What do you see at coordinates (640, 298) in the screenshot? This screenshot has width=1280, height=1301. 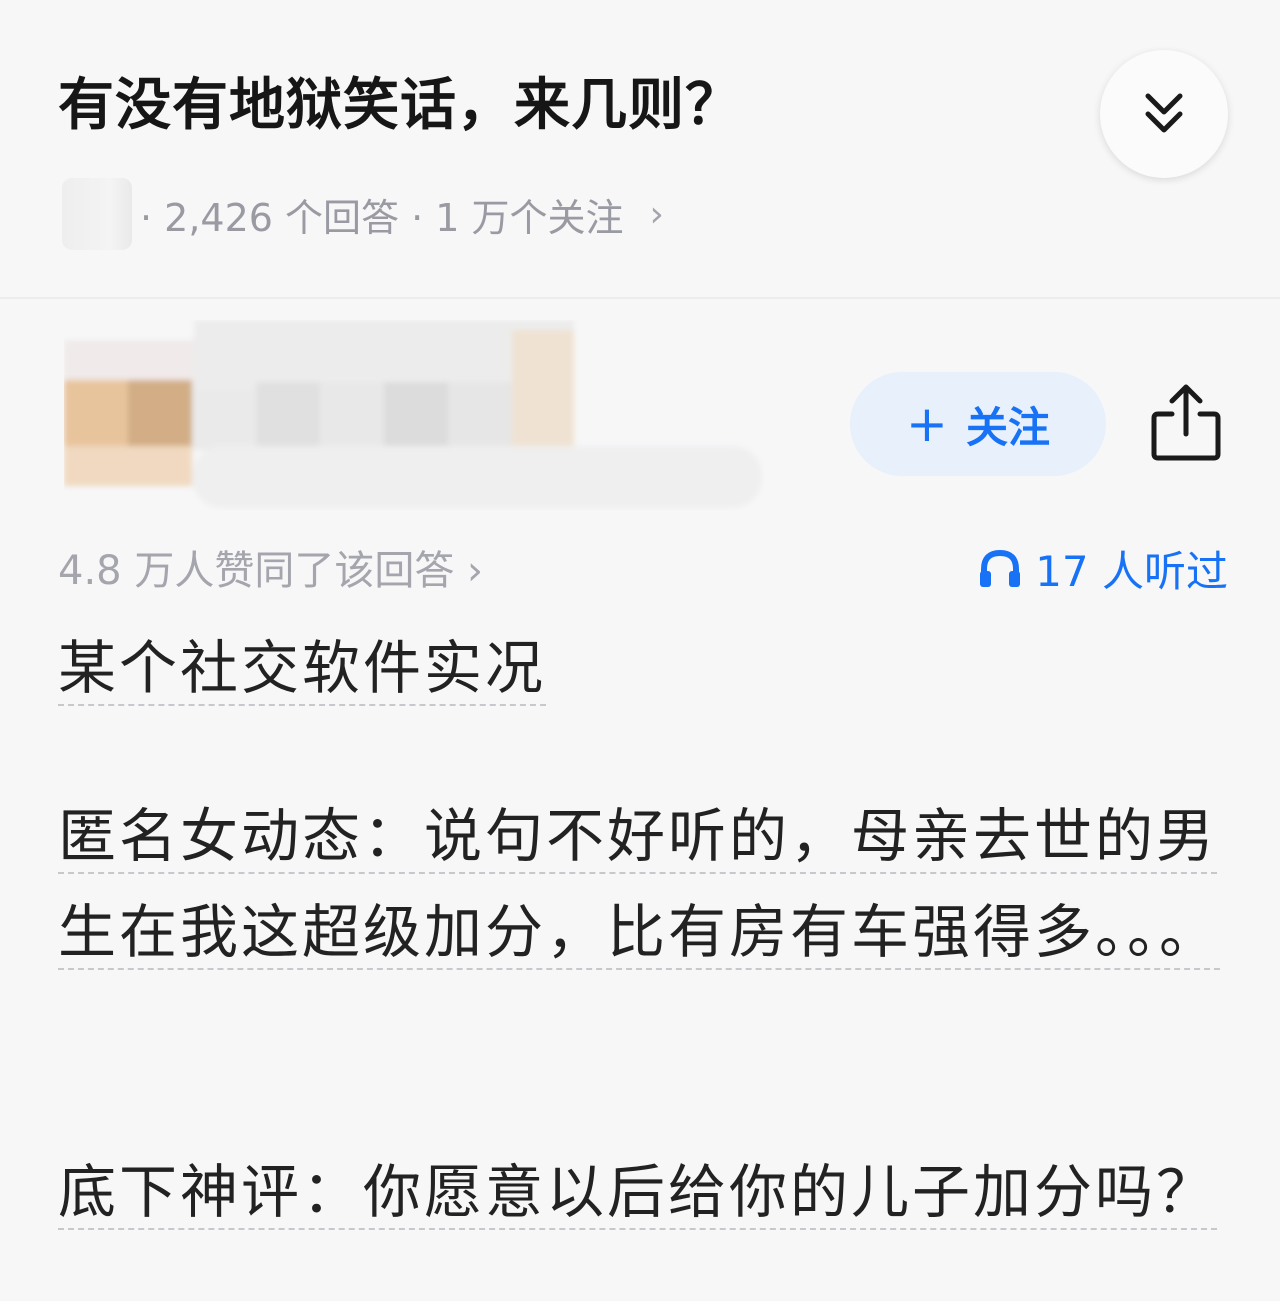 I see `divider` at bounding box center [640, 298].